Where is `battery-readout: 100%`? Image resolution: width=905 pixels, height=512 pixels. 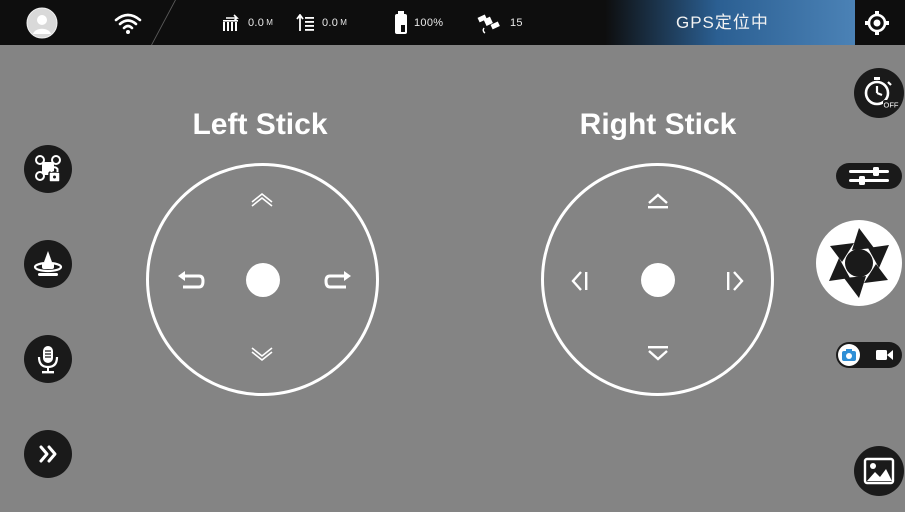 battery-readout: 100% is located at coordinates (418, 22).